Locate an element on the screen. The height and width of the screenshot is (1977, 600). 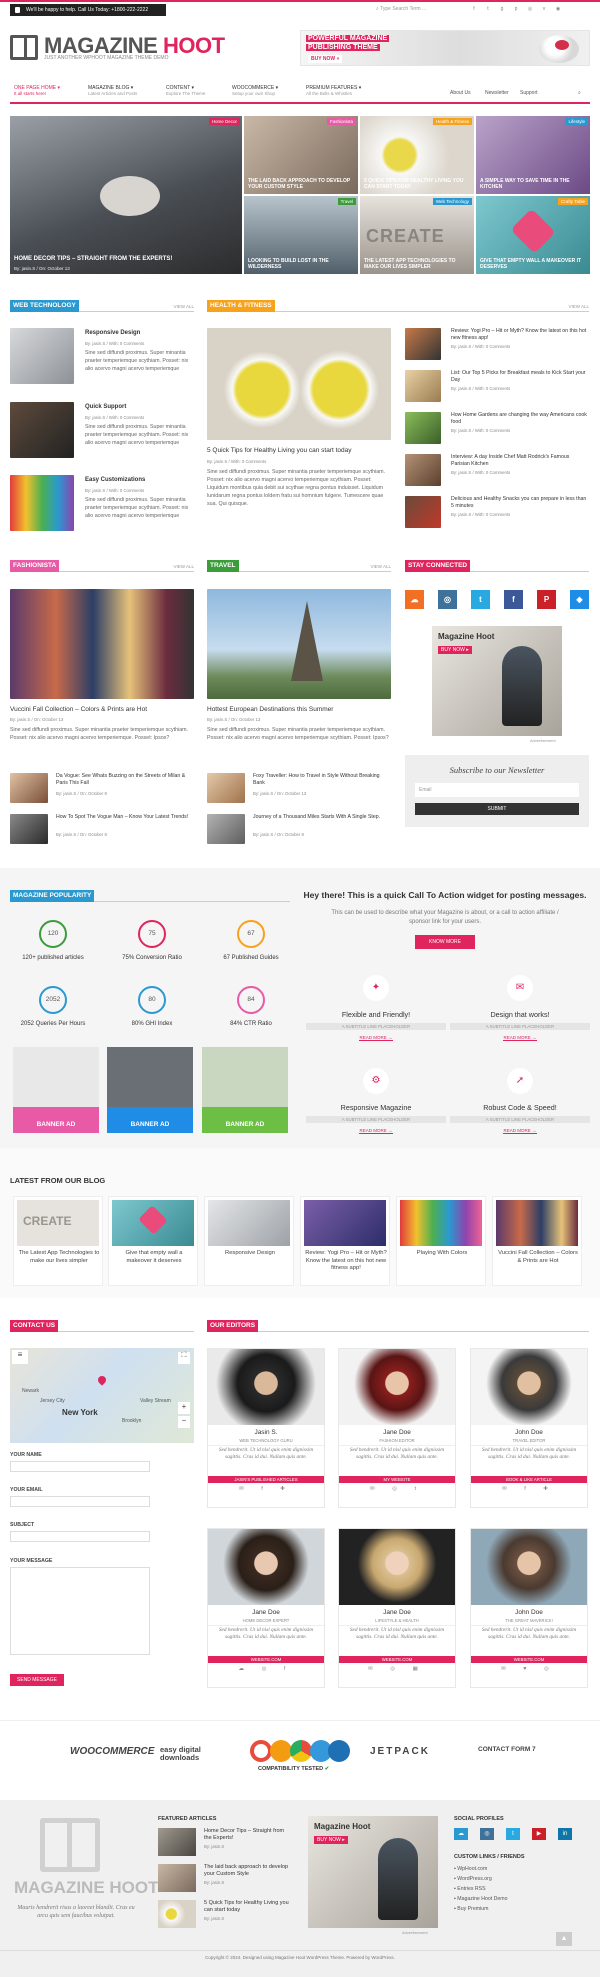
nav-item-blog: MAGAZINE BLOG ▾ Latest Articles and Posts is located at coordinates (112, 91).